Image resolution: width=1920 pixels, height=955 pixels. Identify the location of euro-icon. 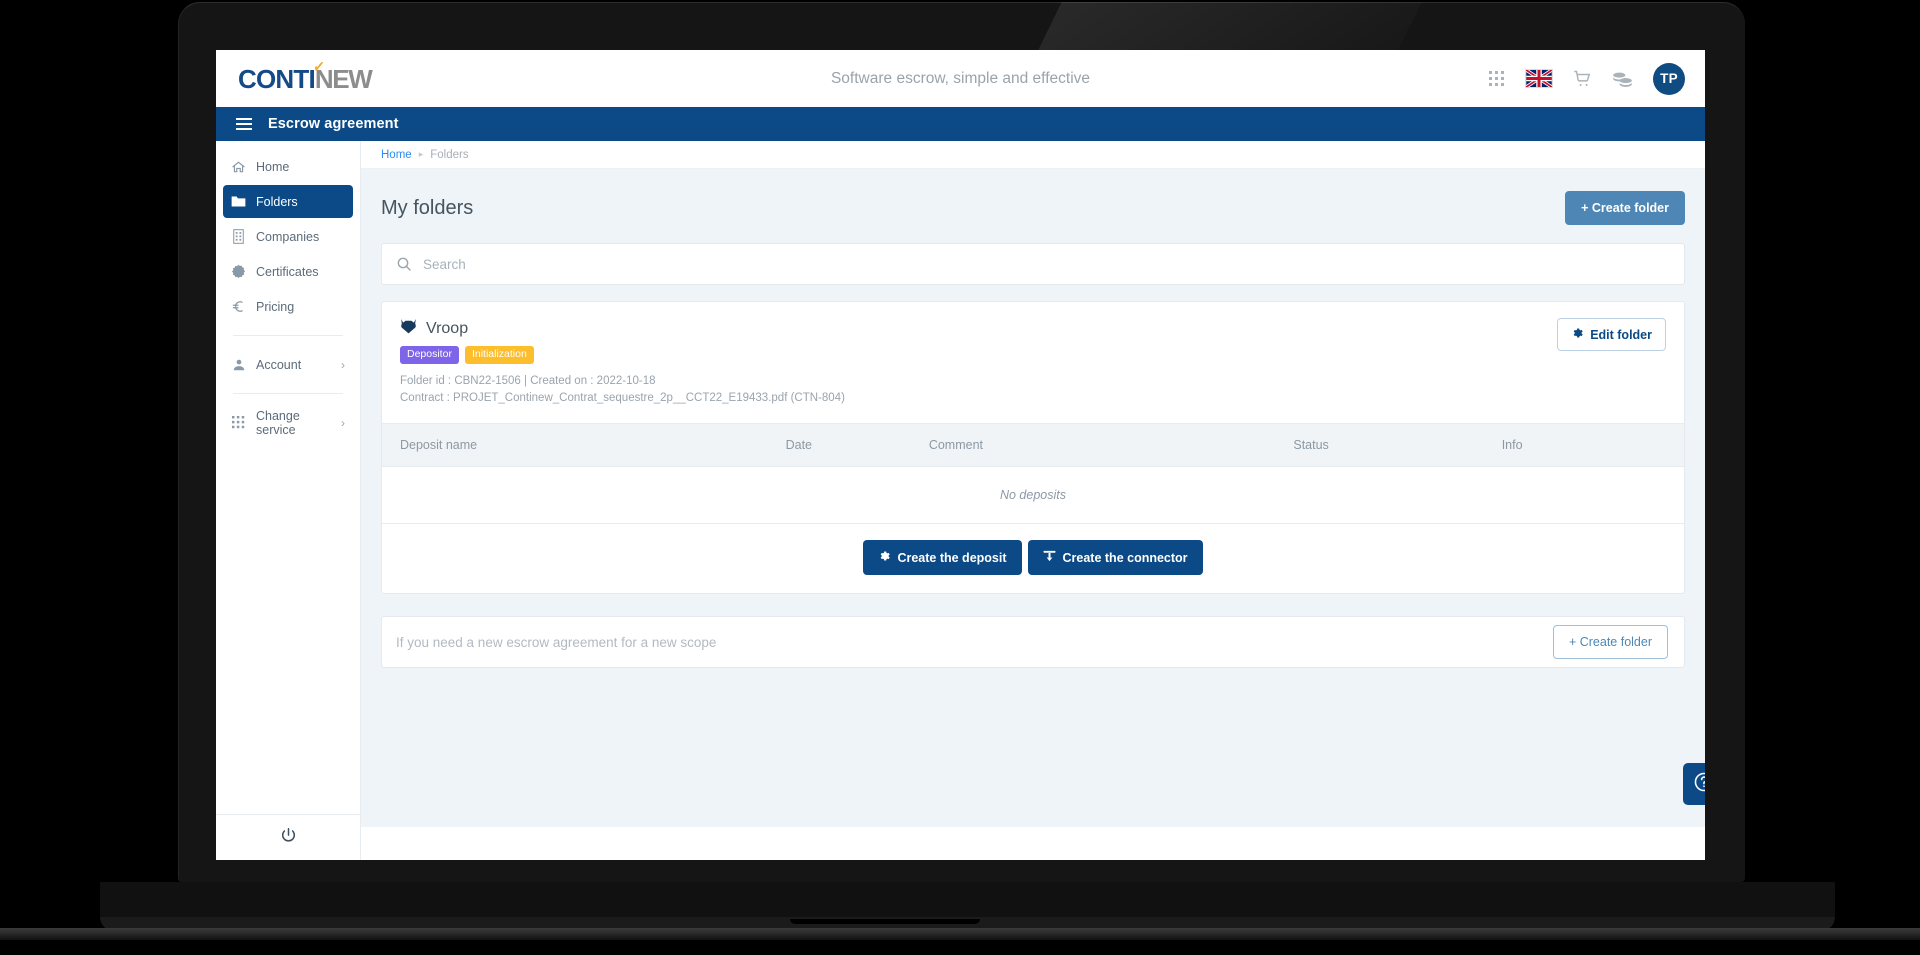
(238, 306).